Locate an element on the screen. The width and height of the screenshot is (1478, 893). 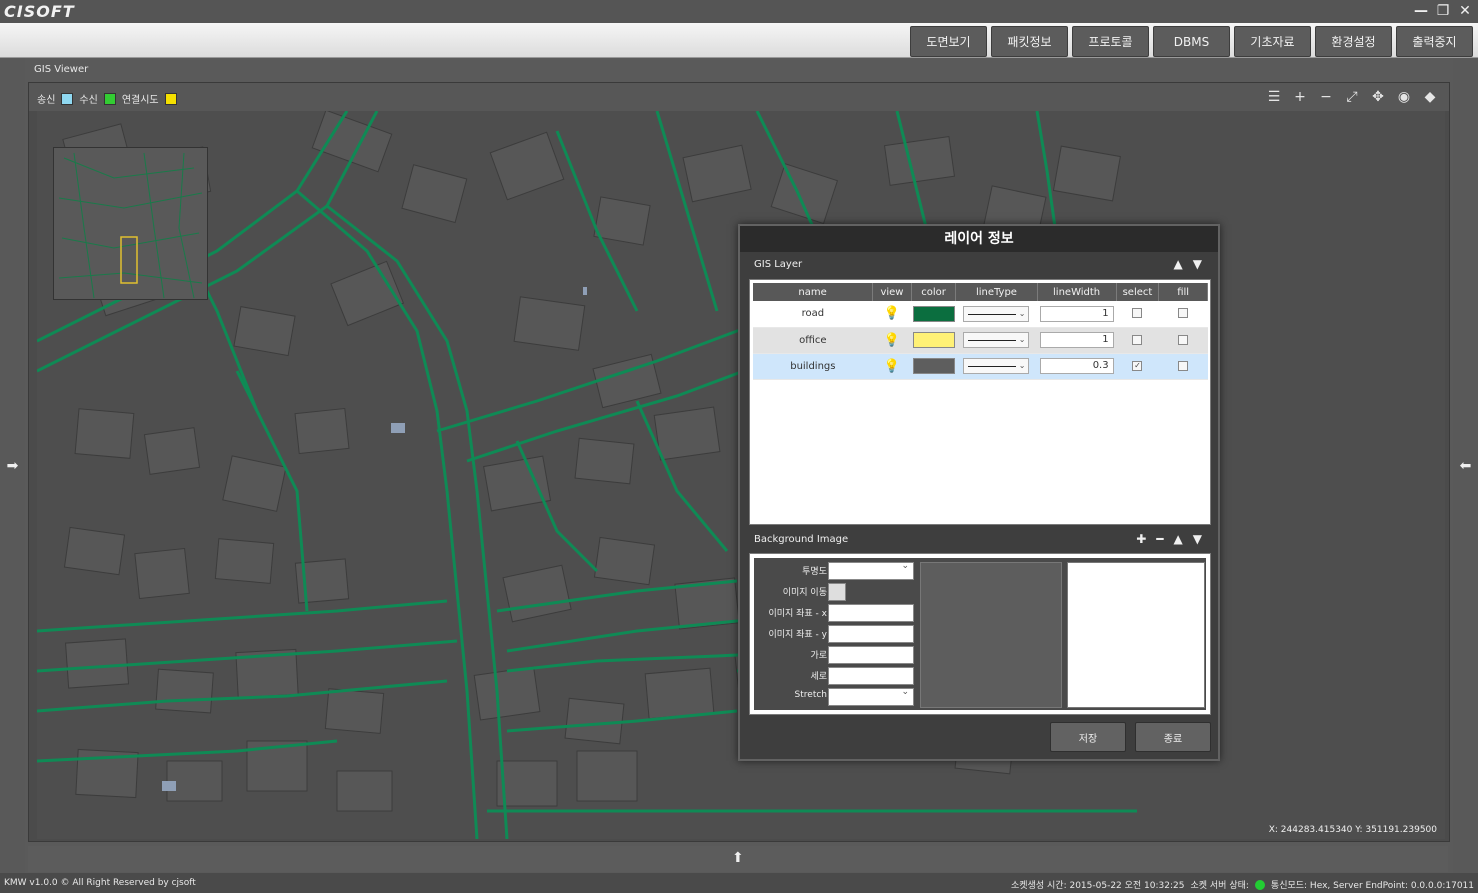
select-cell: ✓ is located at coordinates (1137, 366).